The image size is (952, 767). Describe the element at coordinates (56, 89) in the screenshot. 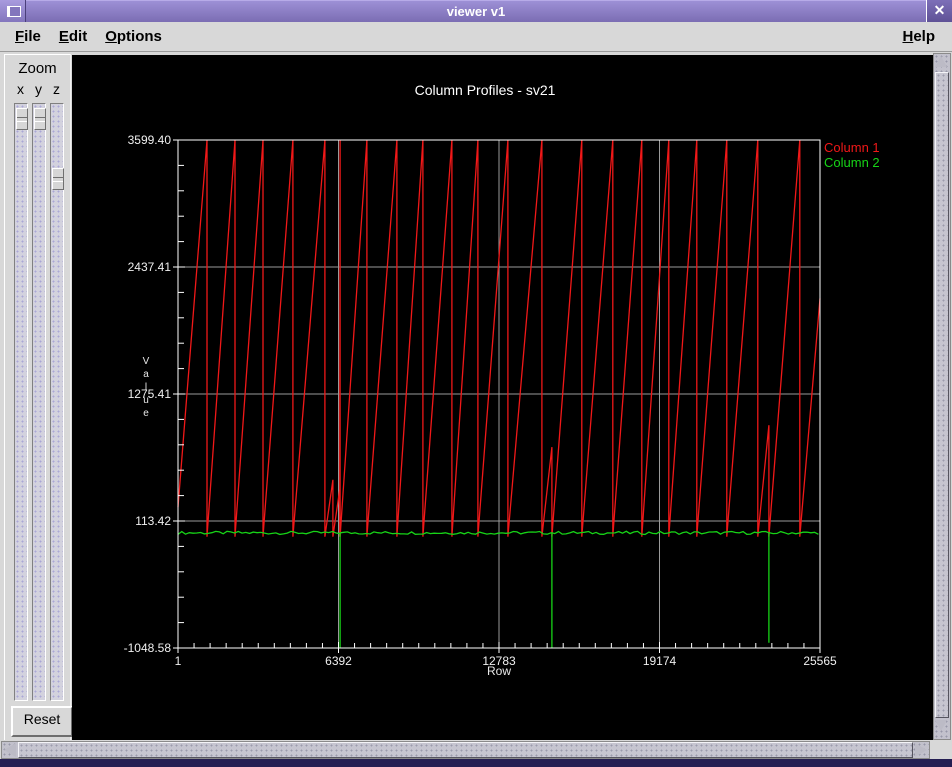

I see `slider-label-z: z` at that location.